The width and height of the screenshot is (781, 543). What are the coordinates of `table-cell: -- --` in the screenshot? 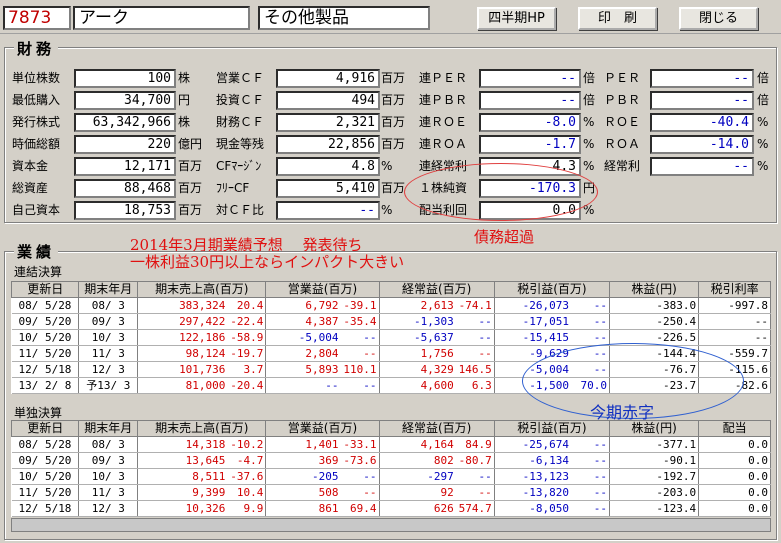 It's located at (322, 385).